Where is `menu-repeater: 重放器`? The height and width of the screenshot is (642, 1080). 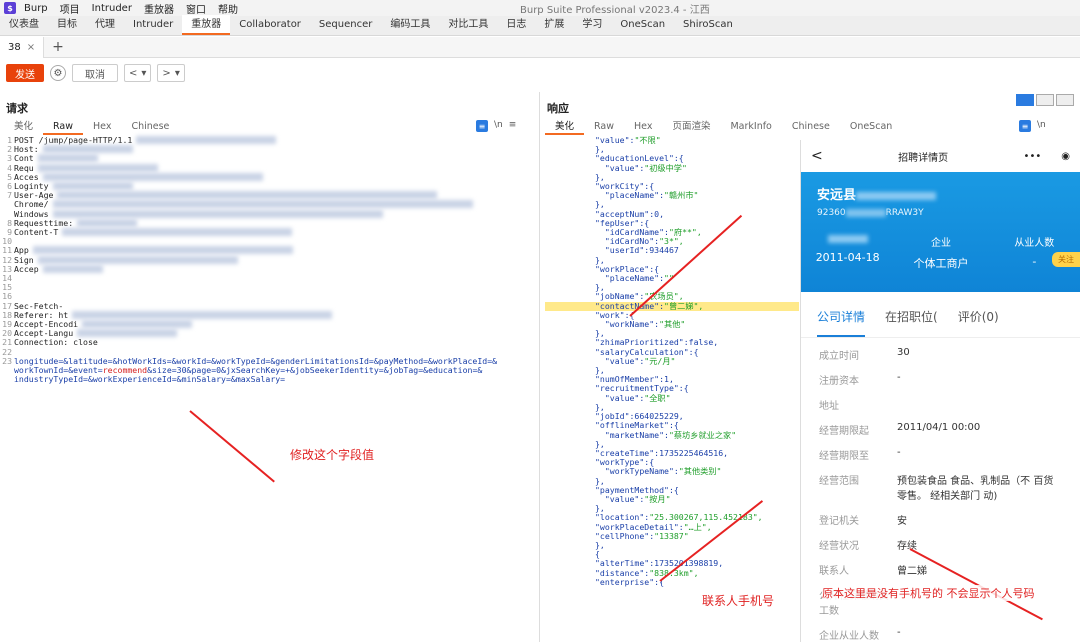
menu-repeater: 重放器 is located at coordinates (159, 8).